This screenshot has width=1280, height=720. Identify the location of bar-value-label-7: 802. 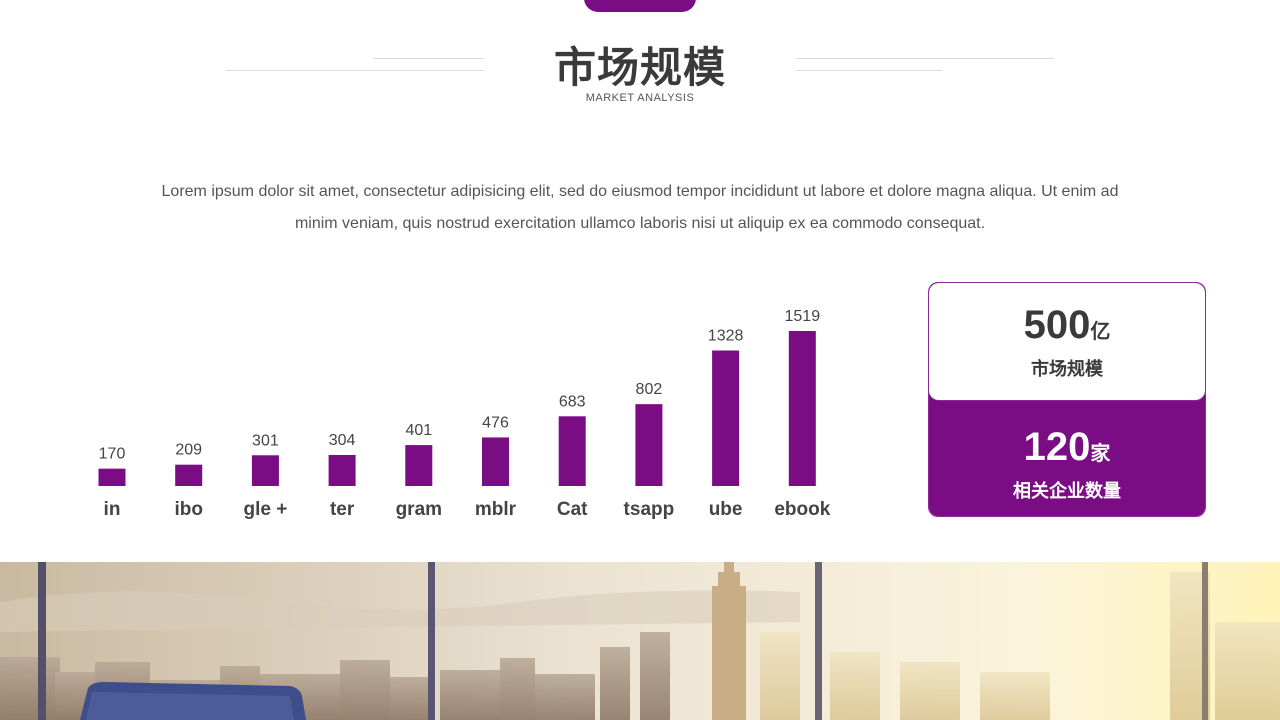
(649, 389).